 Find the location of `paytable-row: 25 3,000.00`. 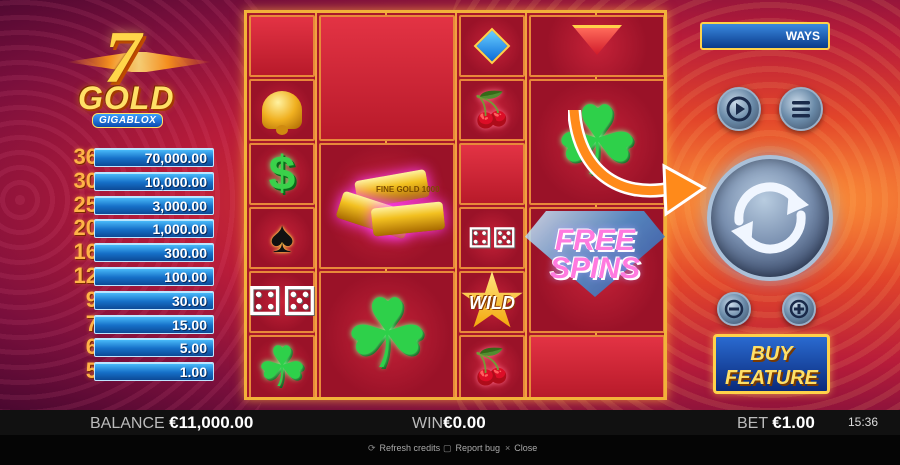

paytable-row: 25 3,000.00 is located at coordinates (128, 204).